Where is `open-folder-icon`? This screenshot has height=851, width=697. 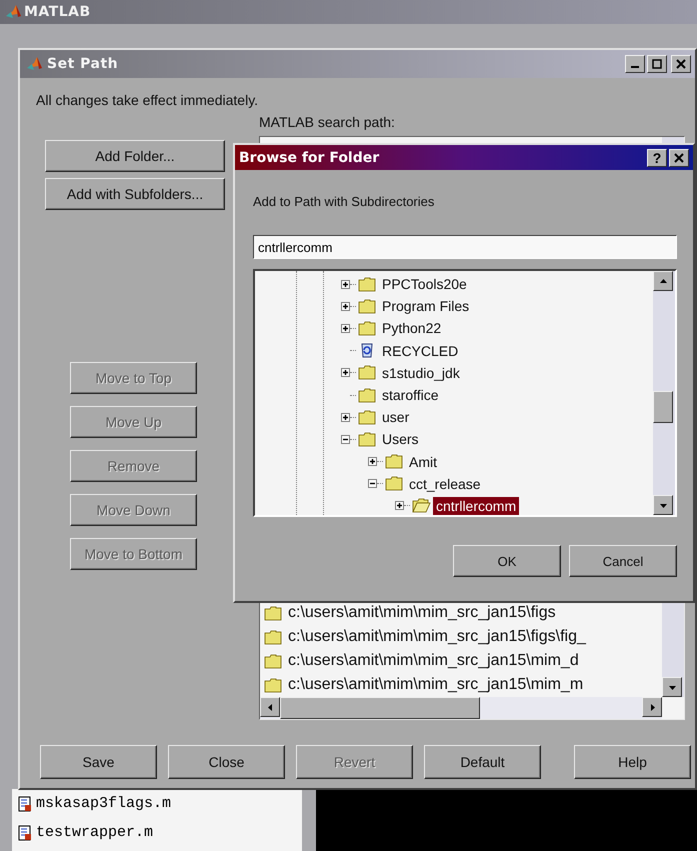
open-folder-icon is located at coordinates (421, 505).